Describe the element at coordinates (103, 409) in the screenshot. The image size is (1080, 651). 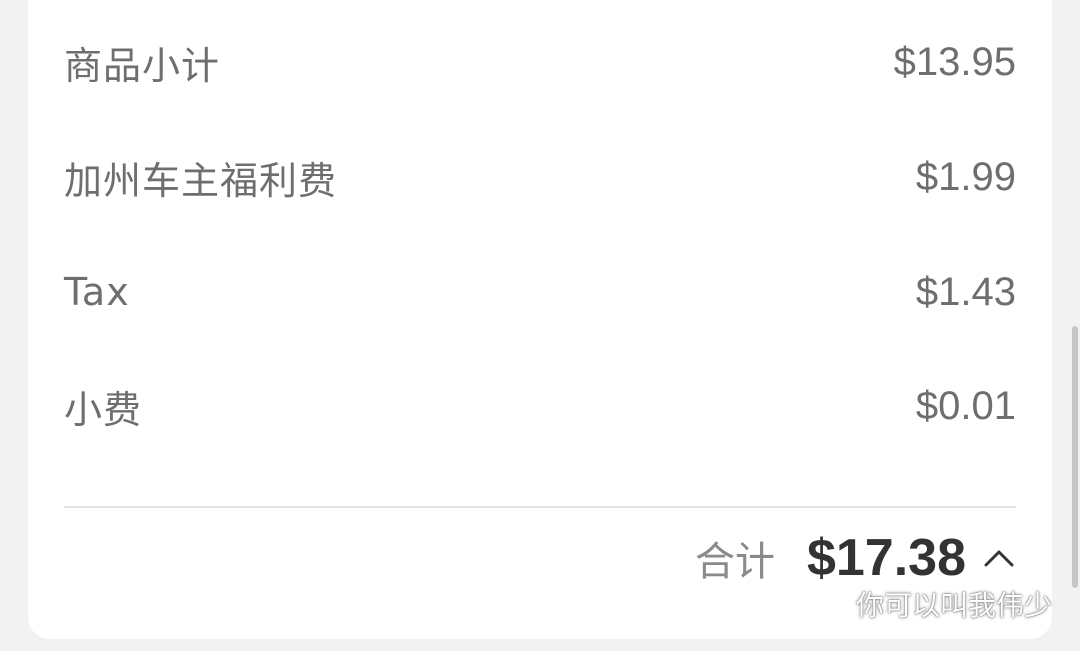
I see `tip-label: 小费` at that location.